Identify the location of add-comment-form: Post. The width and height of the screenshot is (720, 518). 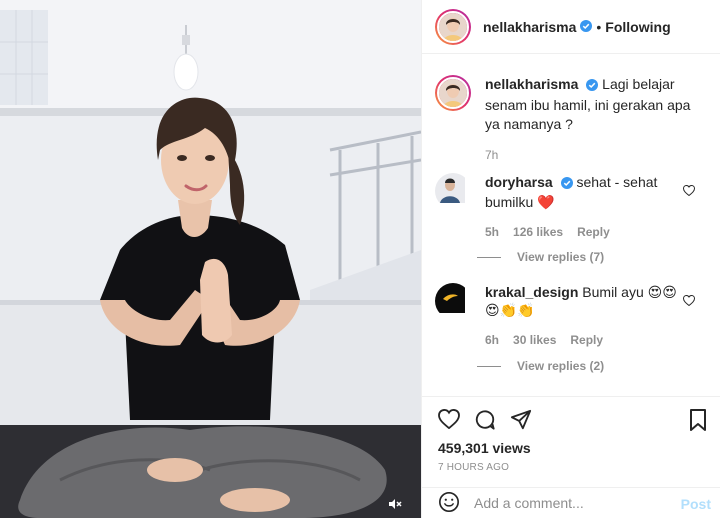
(571, 502).